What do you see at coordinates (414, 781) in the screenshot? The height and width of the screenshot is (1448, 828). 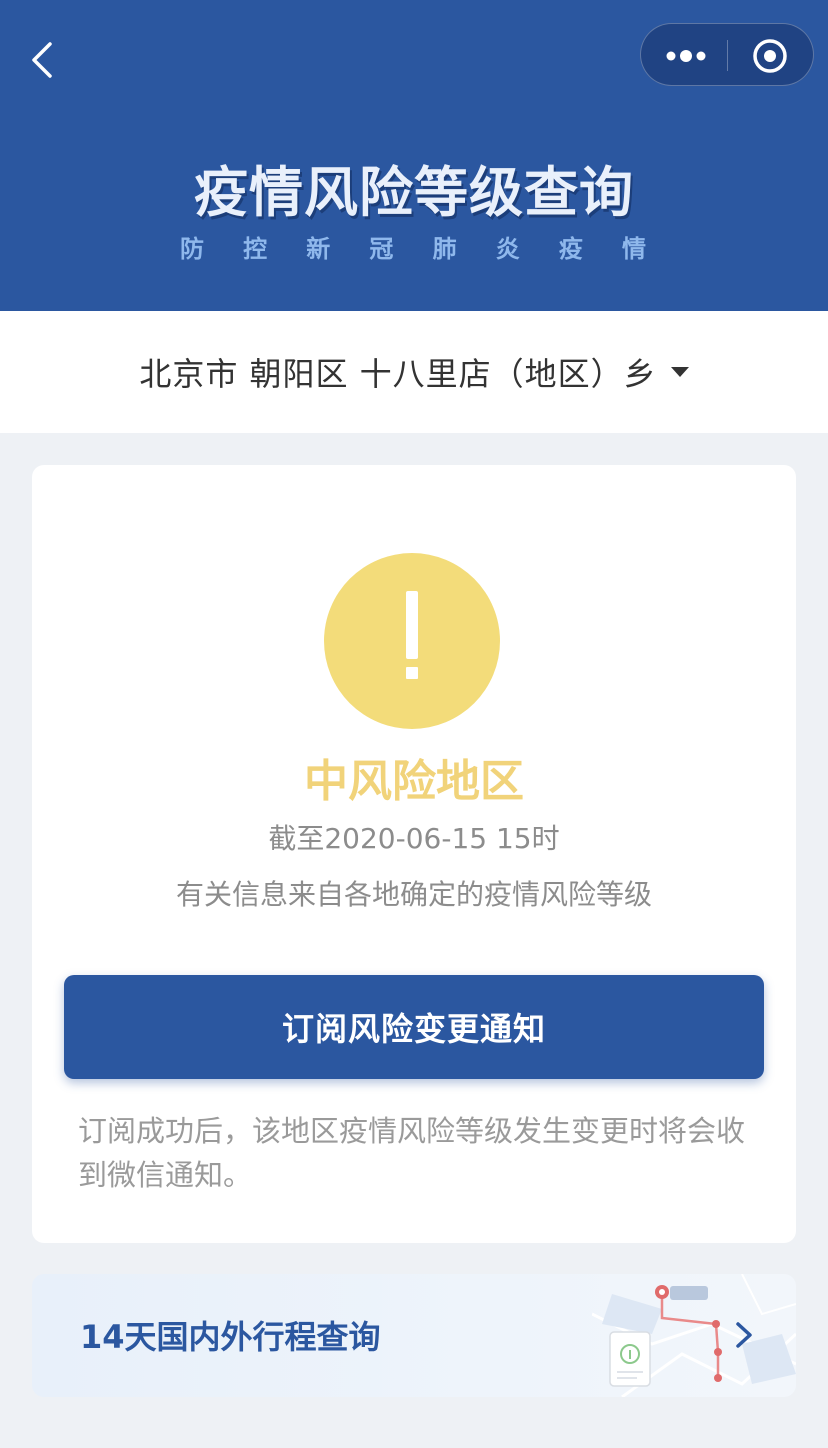 I see `risk-level-label: 中风险地区` at bounding box center [414, 781].